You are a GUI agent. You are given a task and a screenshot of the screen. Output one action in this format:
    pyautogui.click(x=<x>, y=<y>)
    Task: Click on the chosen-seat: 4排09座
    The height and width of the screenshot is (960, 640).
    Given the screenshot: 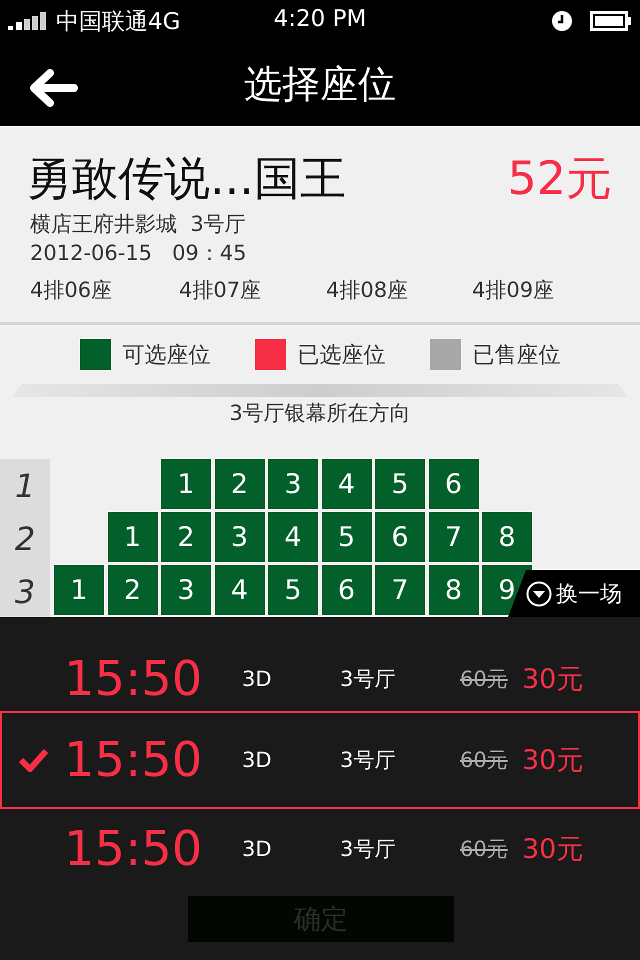 What is the action you would take?
    pyautogui.click(x=513, y=290)
    